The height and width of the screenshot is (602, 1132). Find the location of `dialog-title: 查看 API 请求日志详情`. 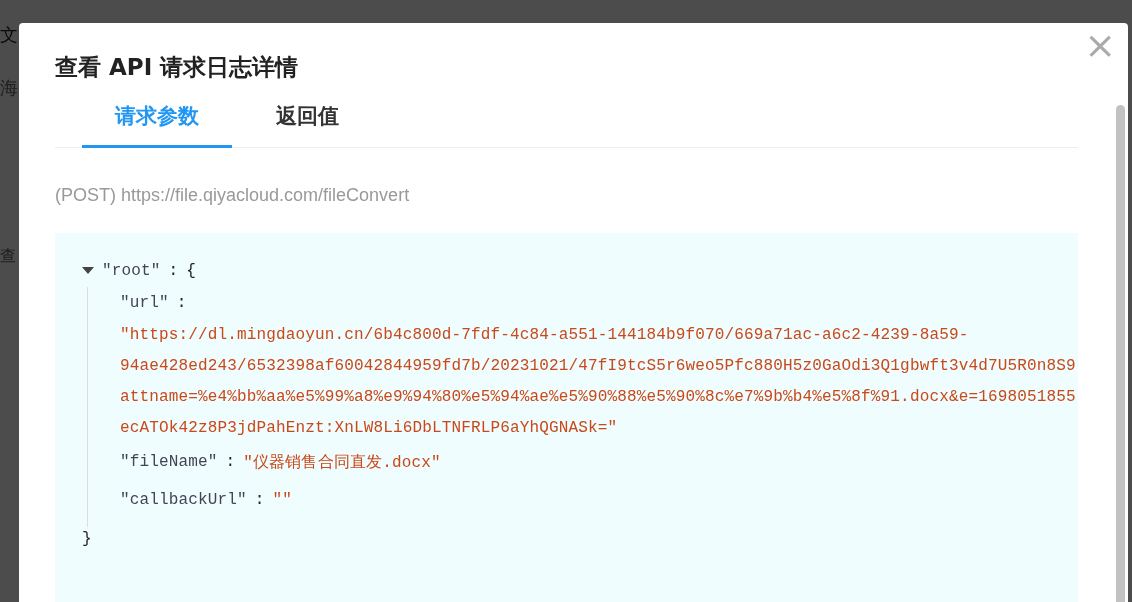

dialog-title: 查看 API 请求日志详情 is located at coordinates (177, 67).